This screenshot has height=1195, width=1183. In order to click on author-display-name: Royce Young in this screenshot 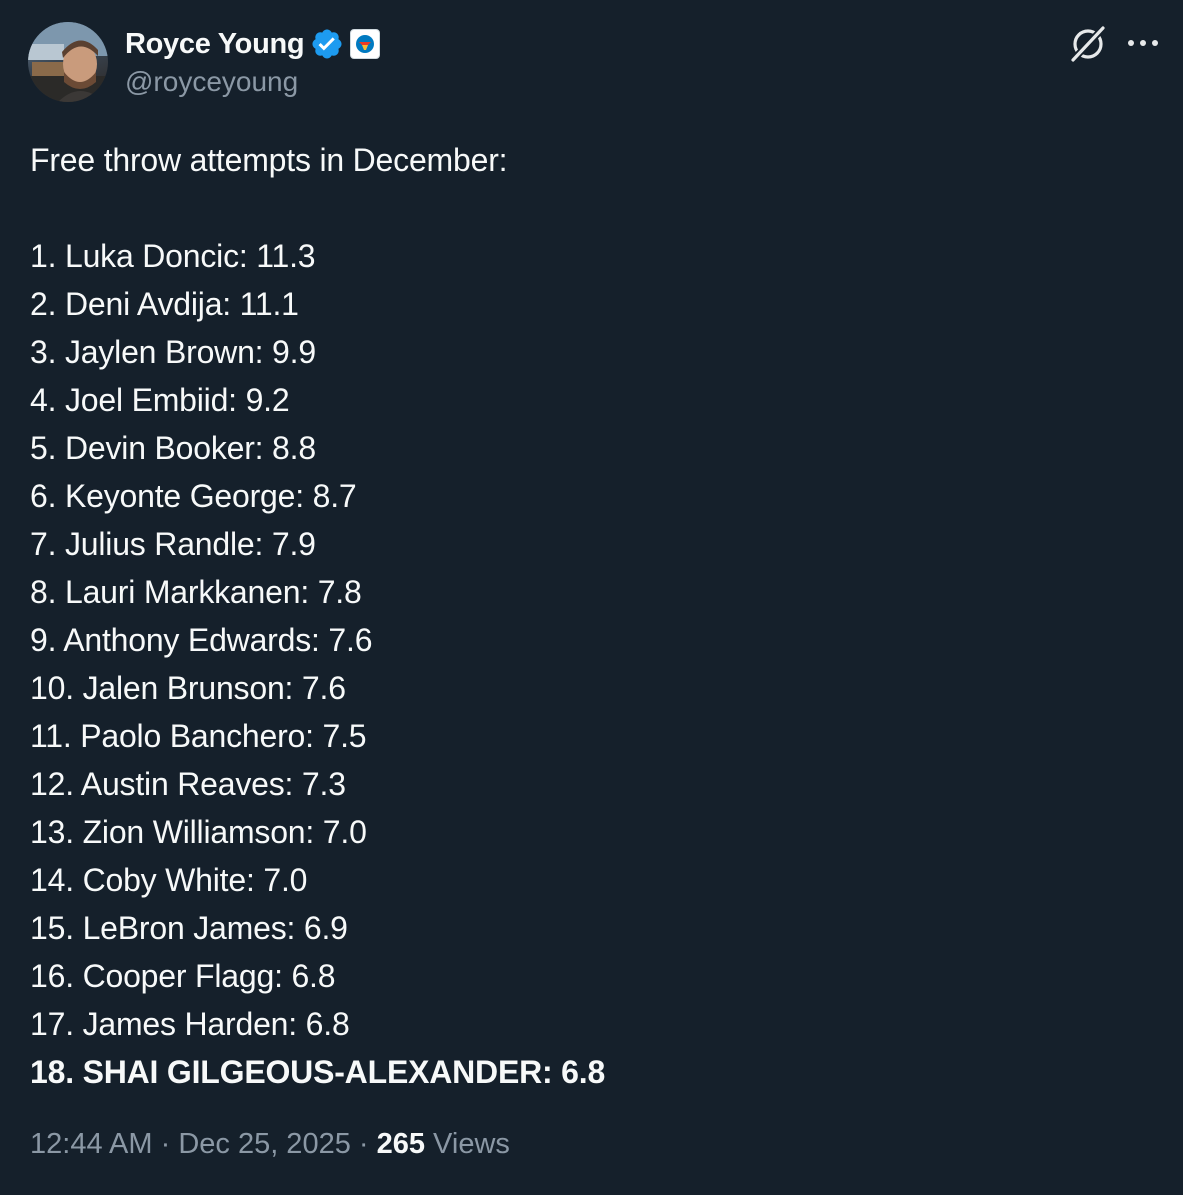, I will do `click(215, 44)`.